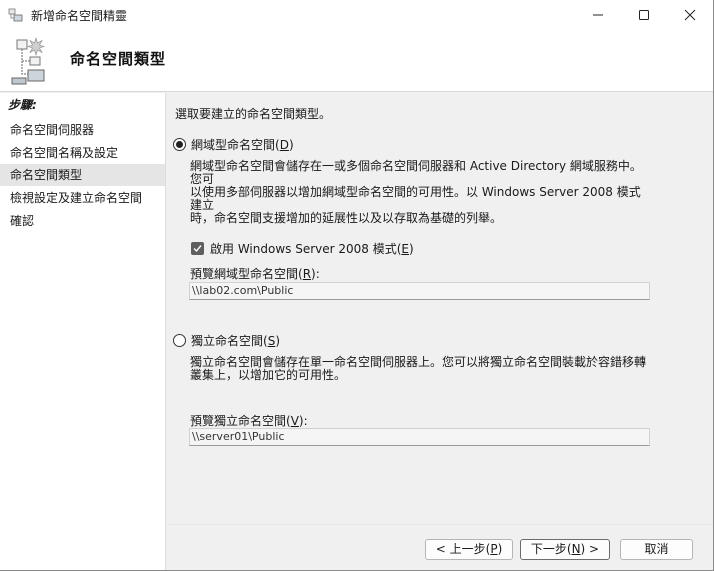 The height and width of the screenshot is (571, 714). What do you see at coordinates (242, 145) in the screenshot?
I see `domain-namespace-label: 網域型命名空間(D)` at bounding box center [242, 145].